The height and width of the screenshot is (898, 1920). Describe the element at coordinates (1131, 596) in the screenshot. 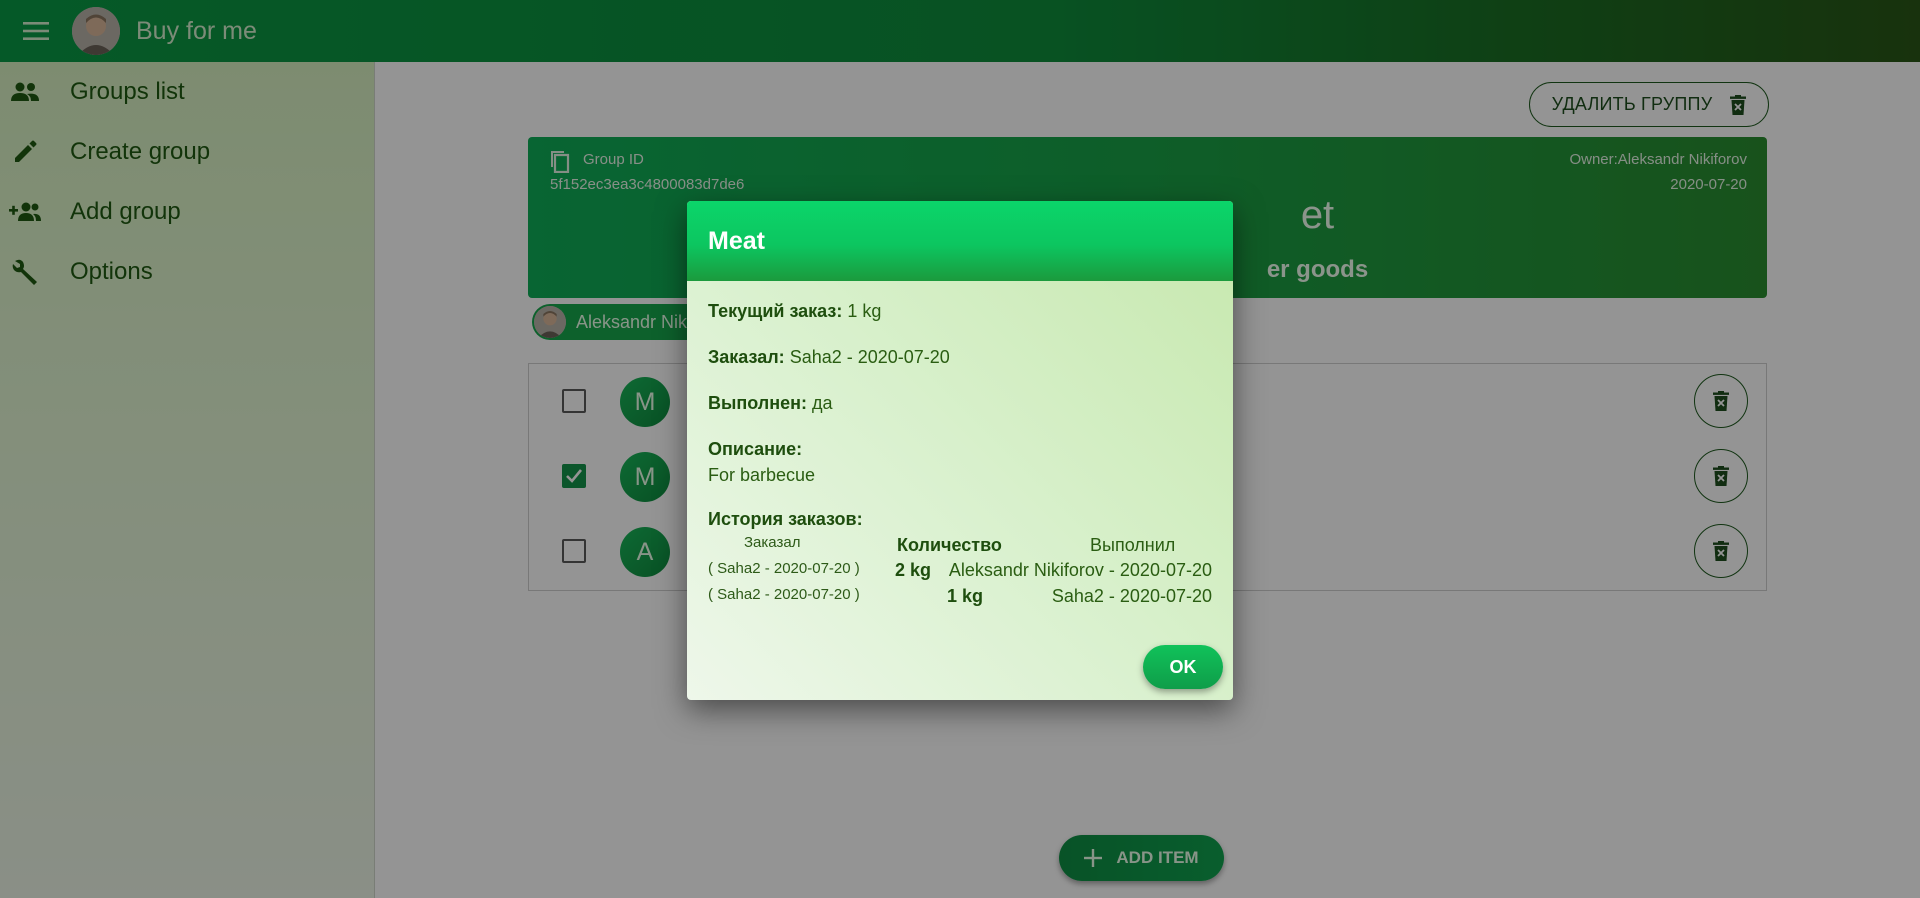

I see `history-row-fulfilled: Saha2 - 2020-07-20` at that location.